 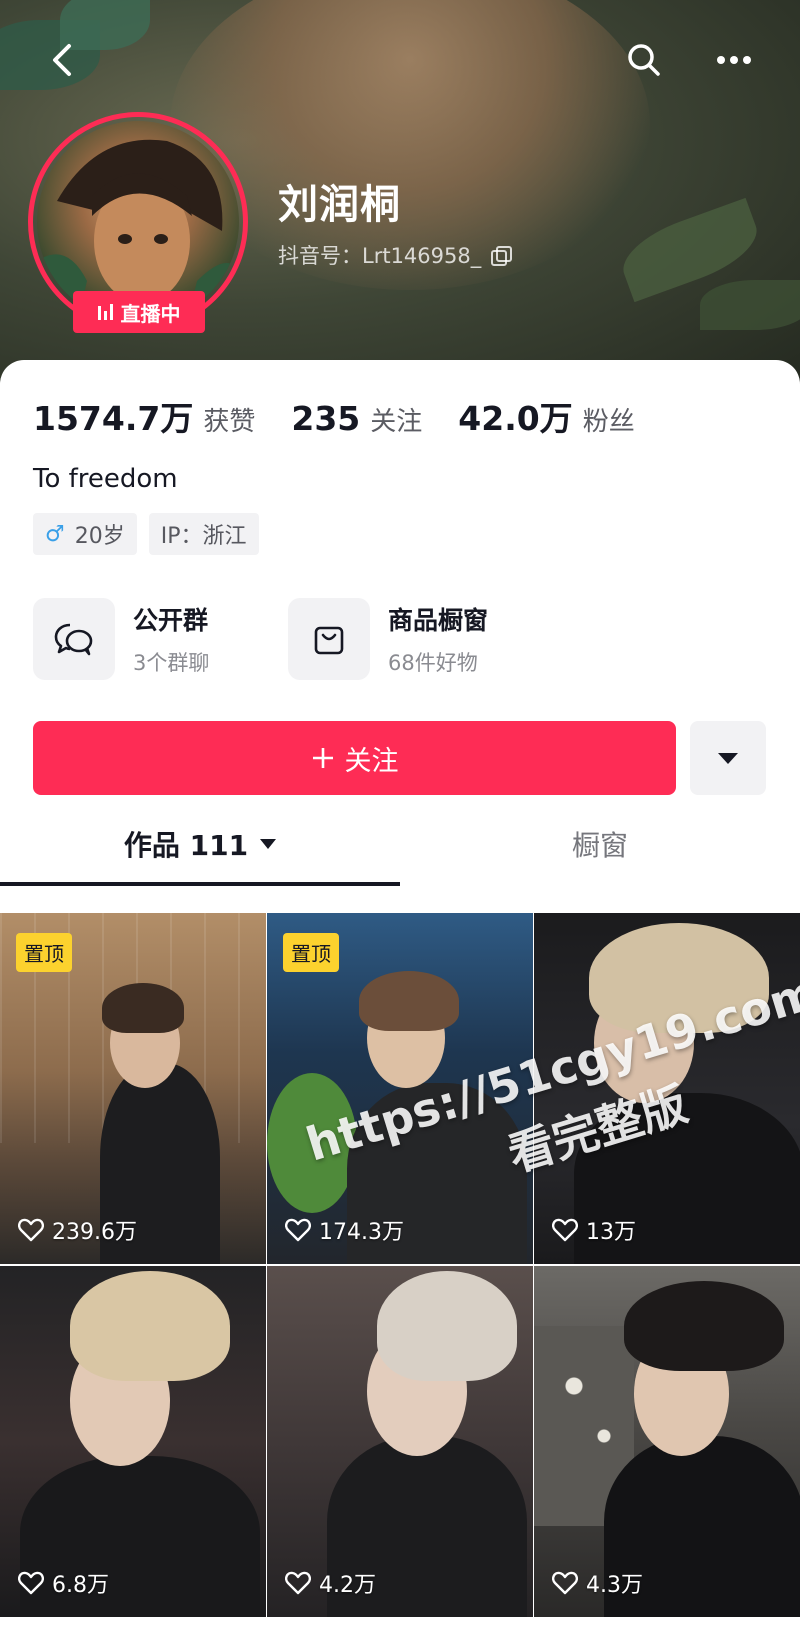 I want to click on follow-dropdown-button, so click(x=728, y=758).